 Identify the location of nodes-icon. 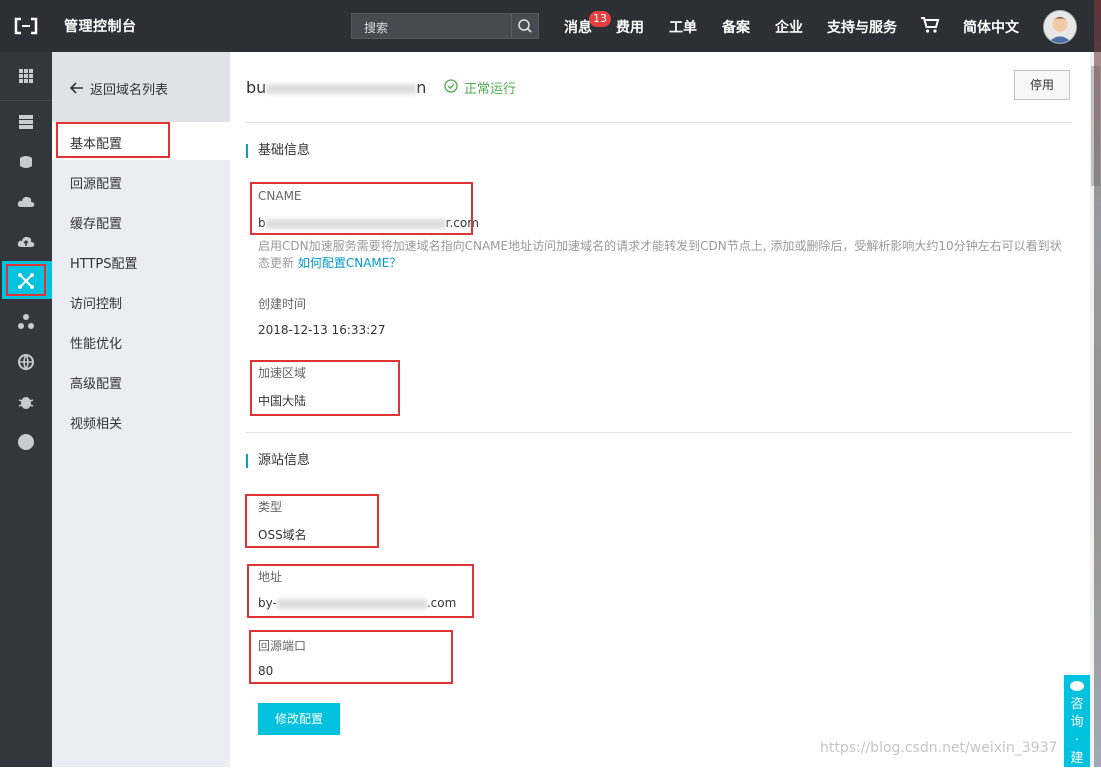
(26, 322).